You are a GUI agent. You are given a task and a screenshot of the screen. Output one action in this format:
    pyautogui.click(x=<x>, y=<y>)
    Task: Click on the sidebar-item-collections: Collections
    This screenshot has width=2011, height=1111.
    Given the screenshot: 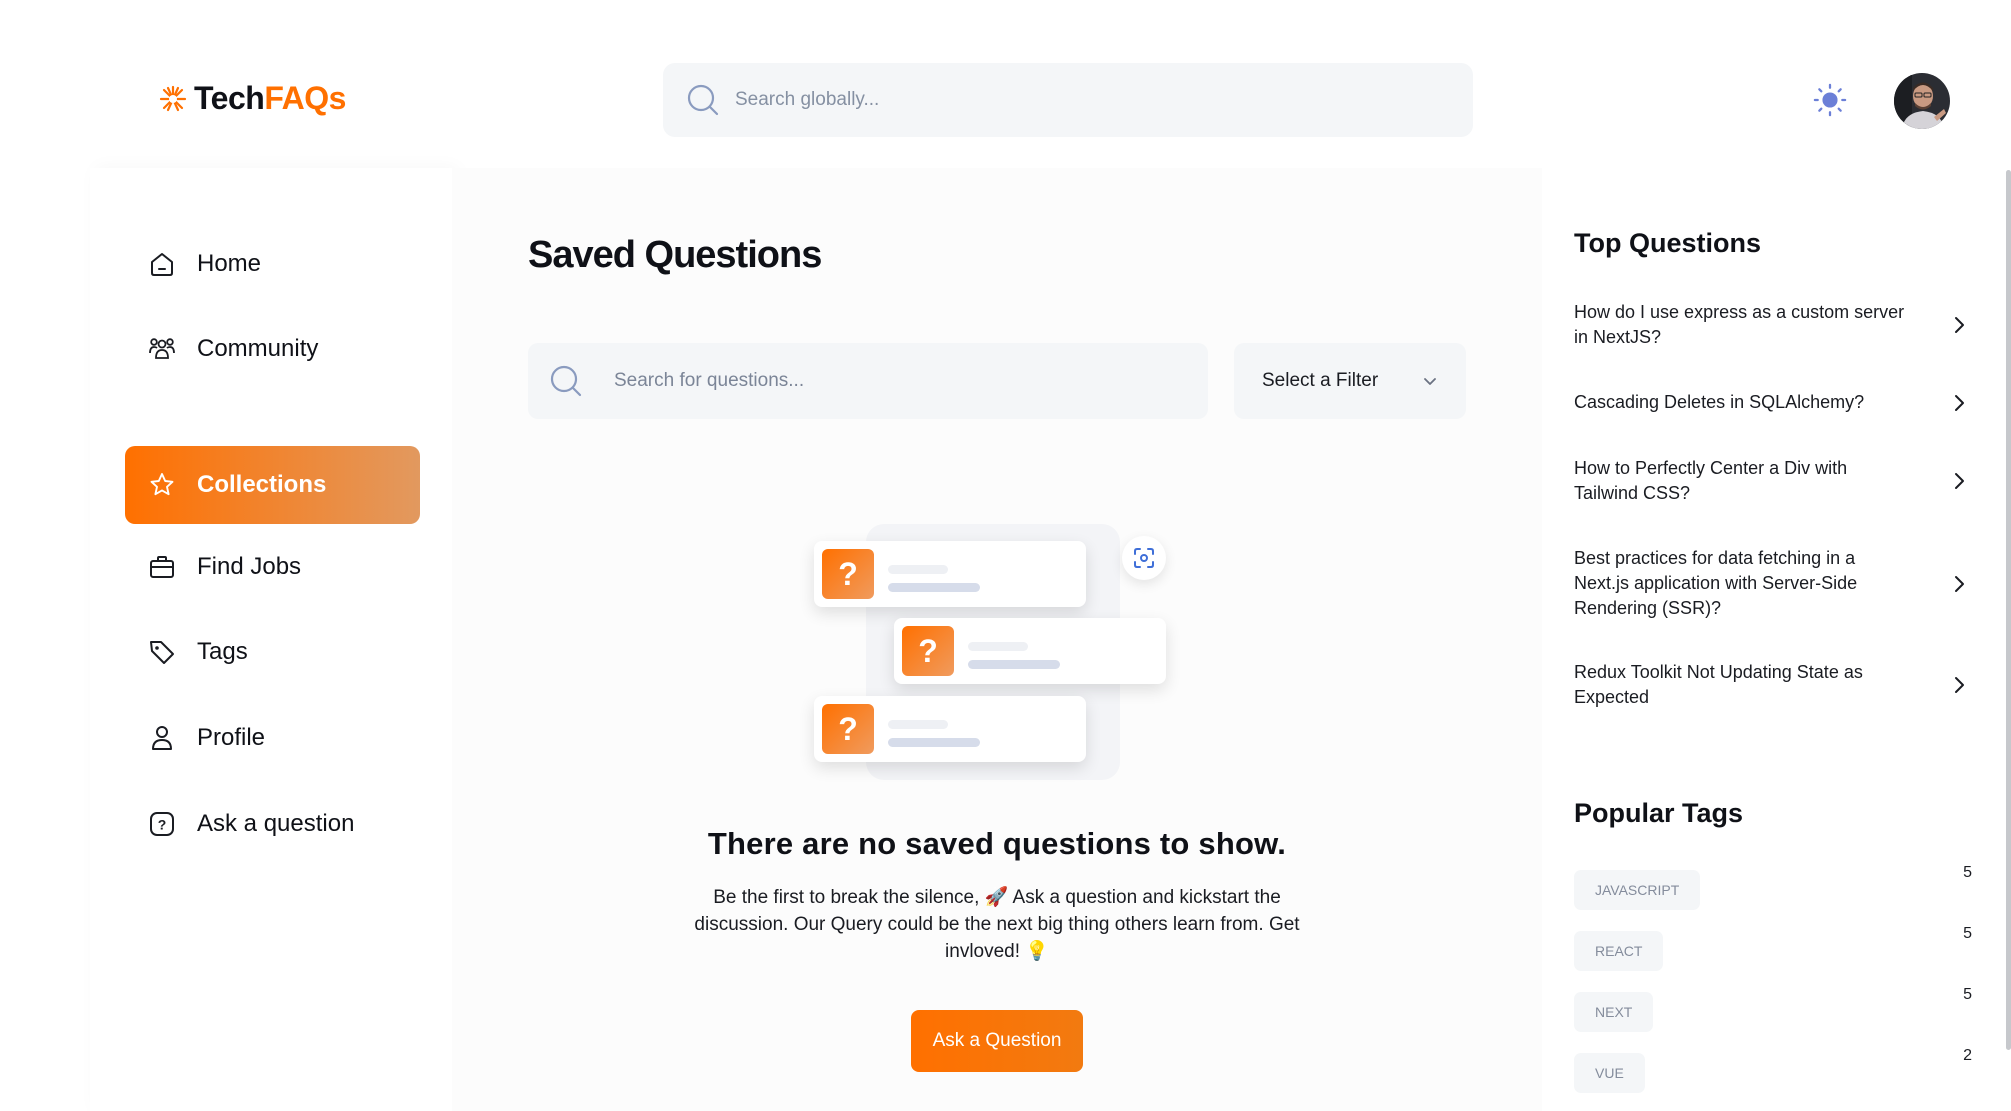 What is the action you would take?
    pyautogui.click(x=272, y=485)
    